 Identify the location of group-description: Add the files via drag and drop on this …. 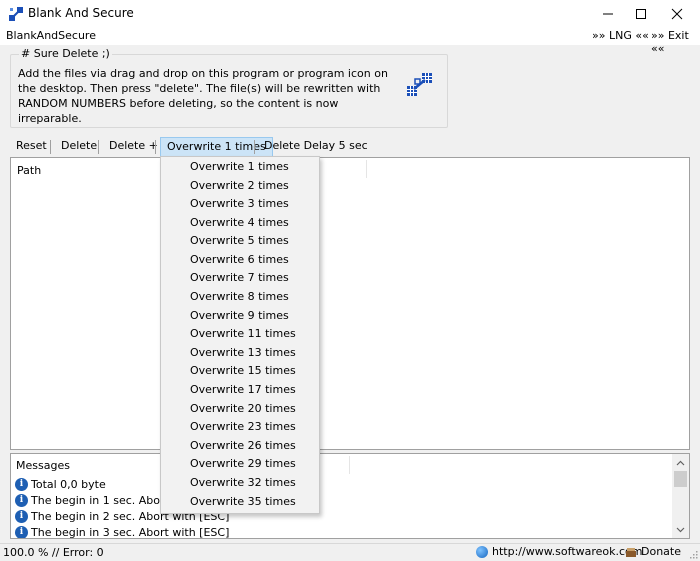
(203, 96).